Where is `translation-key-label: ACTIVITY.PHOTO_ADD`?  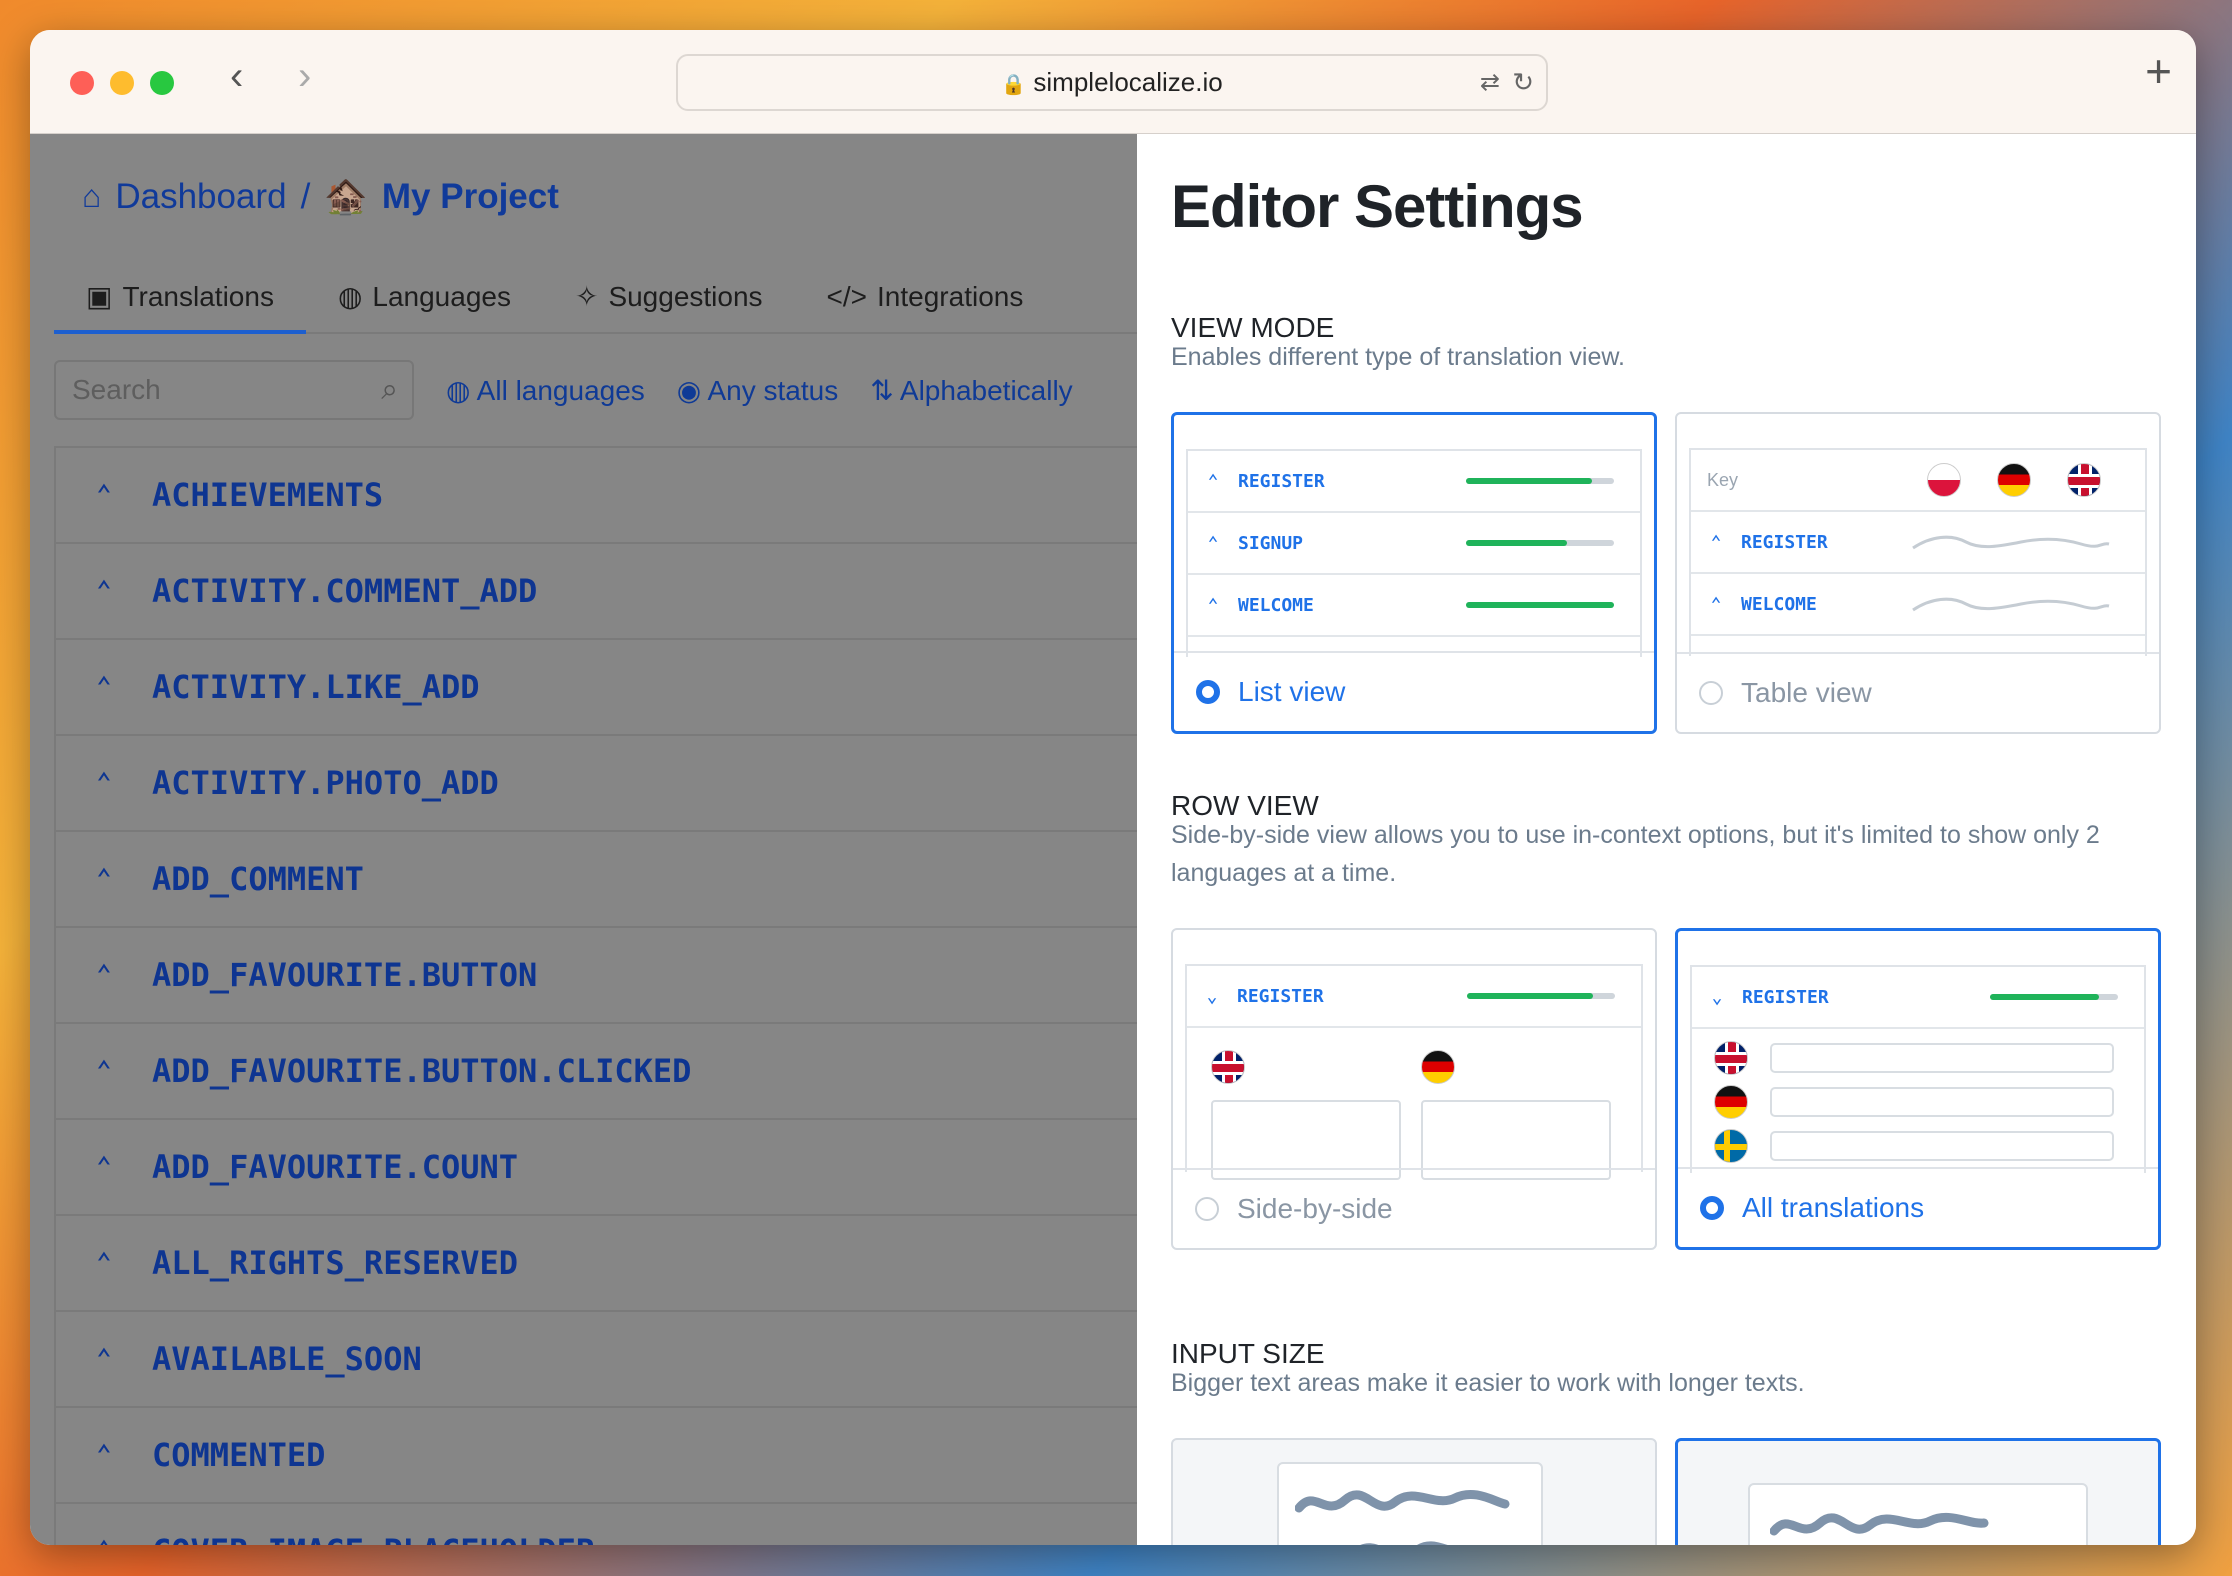
translation-key-label: ACTIVITY.PHOTO_ADD is located at coordinates (325, 783).